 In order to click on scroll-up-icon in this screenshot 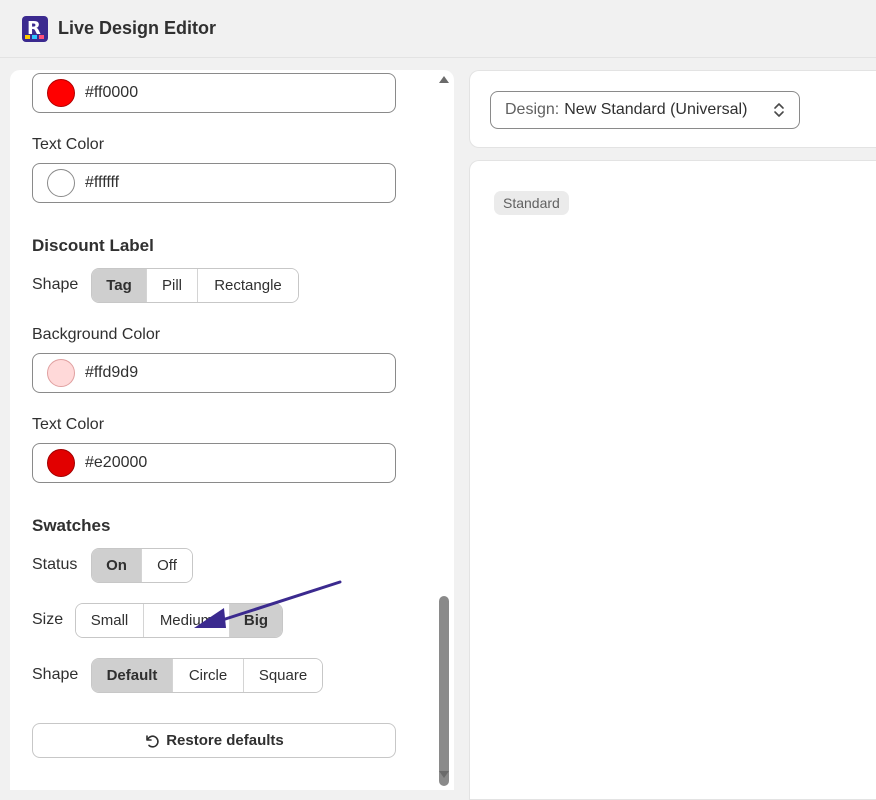, I will do `click(444, 79)`.